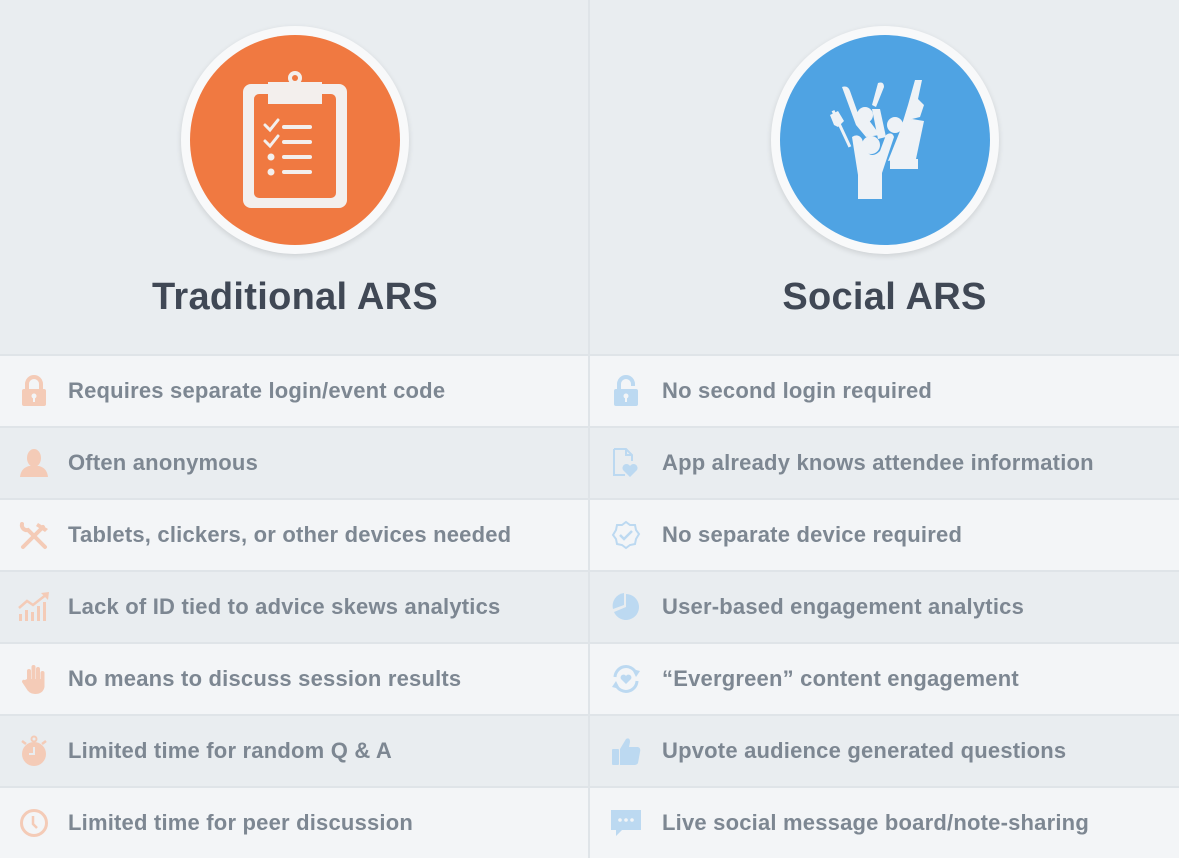 This screenshot has width=1179, height=858. Describe the element at coordinates (34, 823) in the screenshot. I see `clock-icon` at that location.